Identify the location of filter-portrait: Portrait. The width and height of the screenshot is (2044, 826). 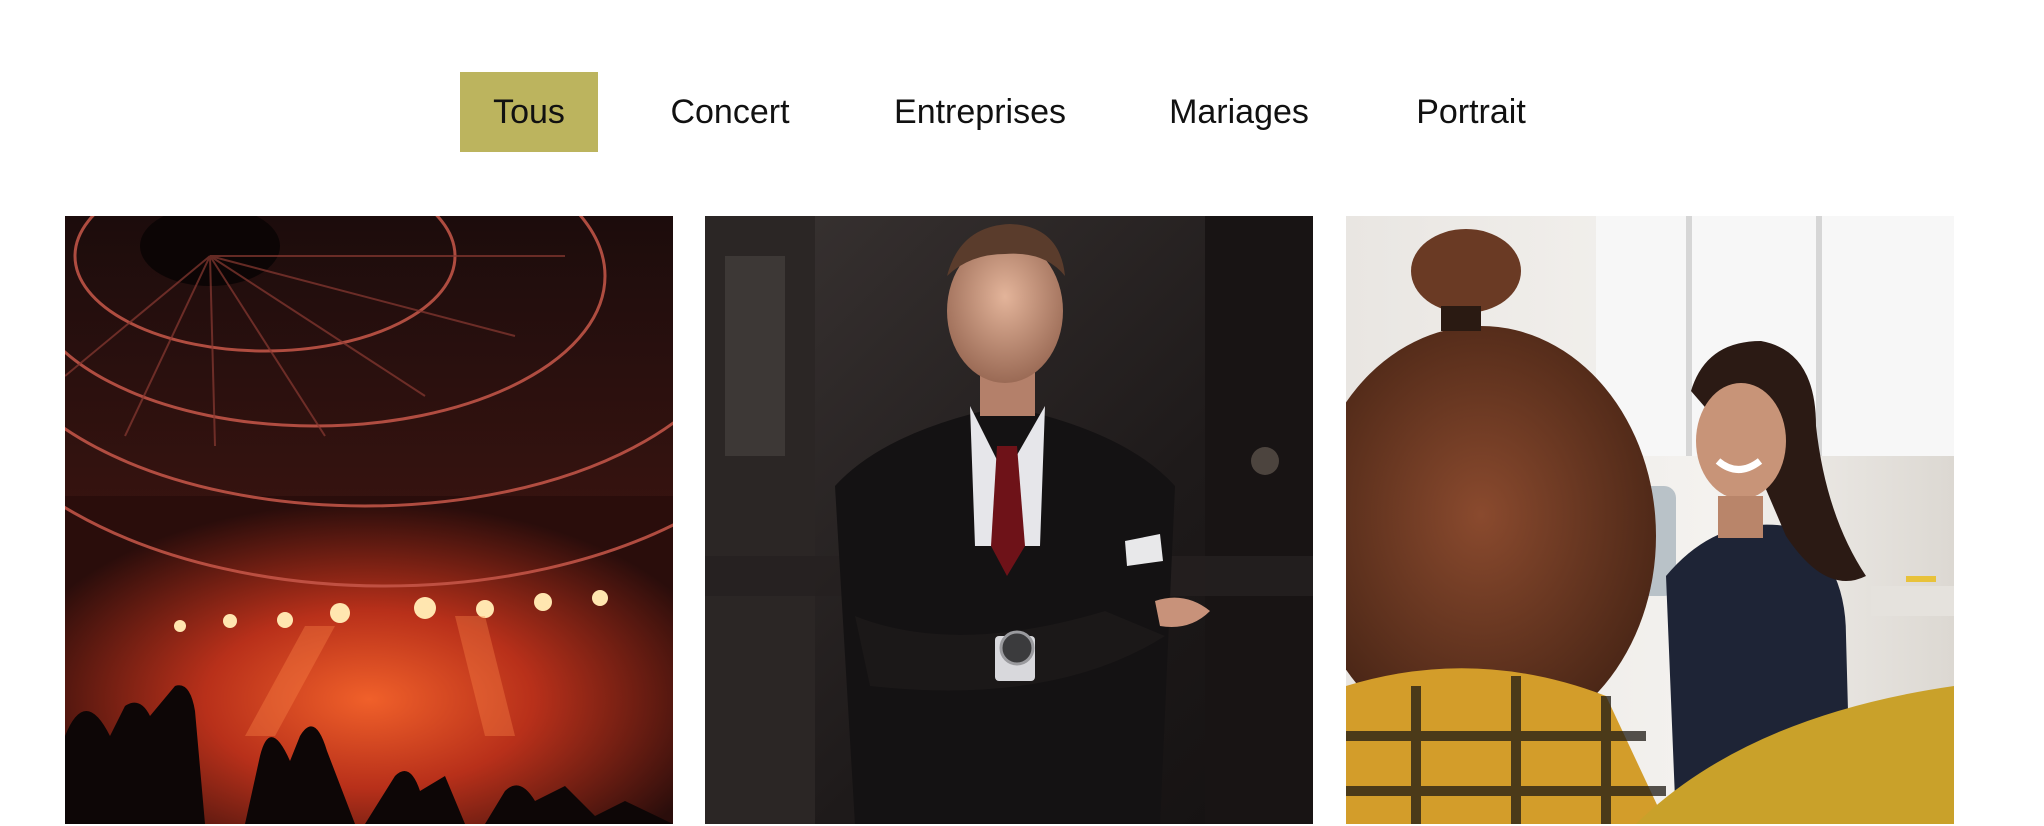
(1471, 112).